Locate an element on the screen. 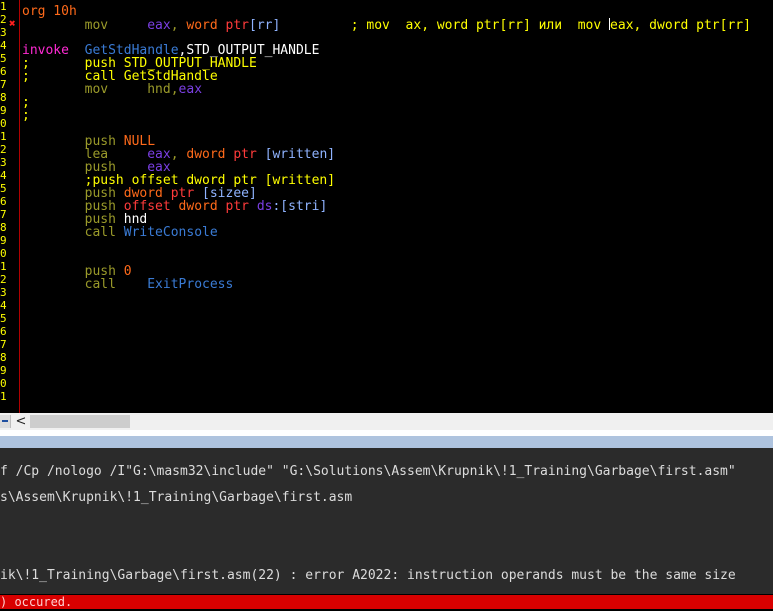 The image size is (773, 611). code-token: ; mov ax, word ptr[rr] или mov is located at coordinates (445, 25).